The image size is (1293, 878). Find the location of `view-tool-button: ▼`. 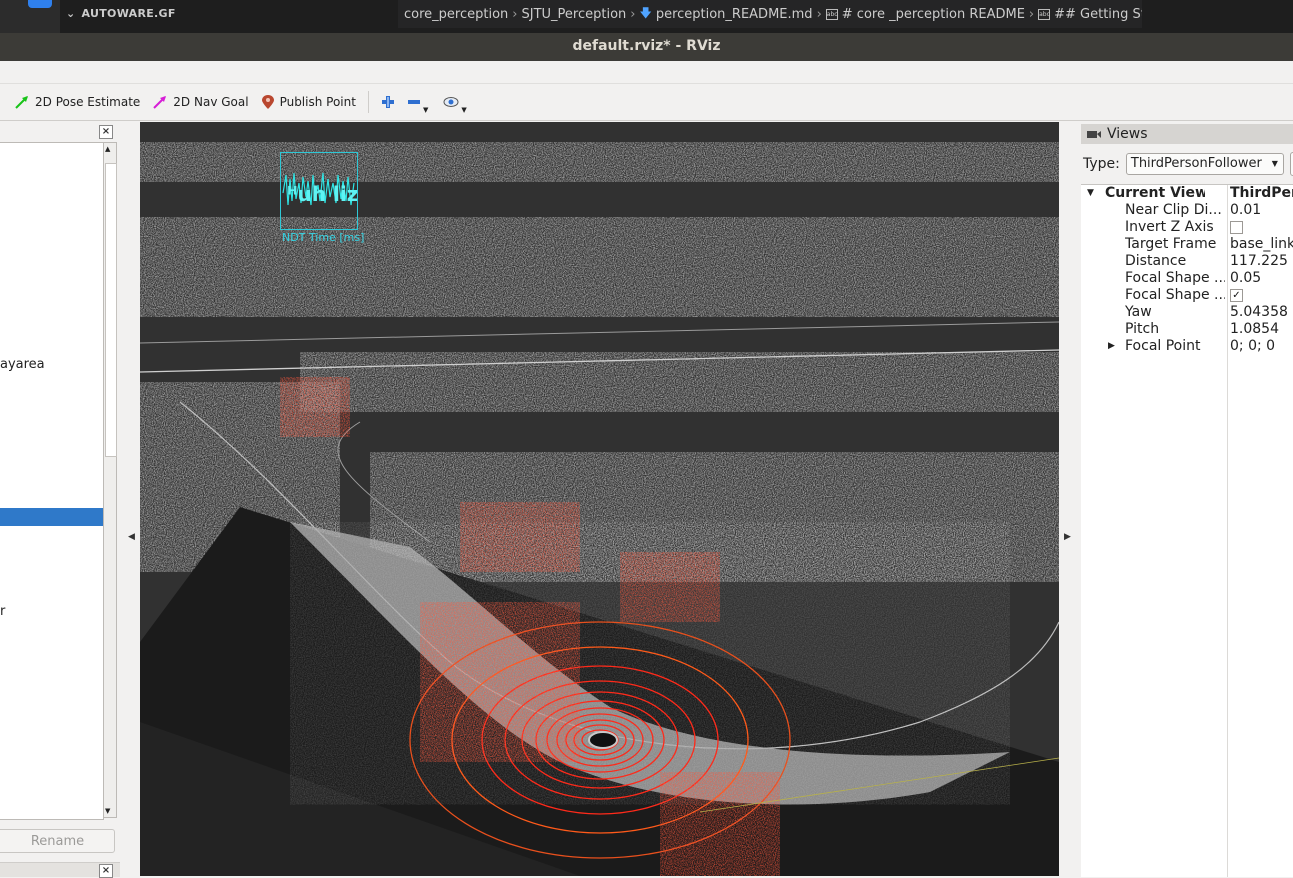

view-tool-button: ▼ is located at coordinates (456, 102).